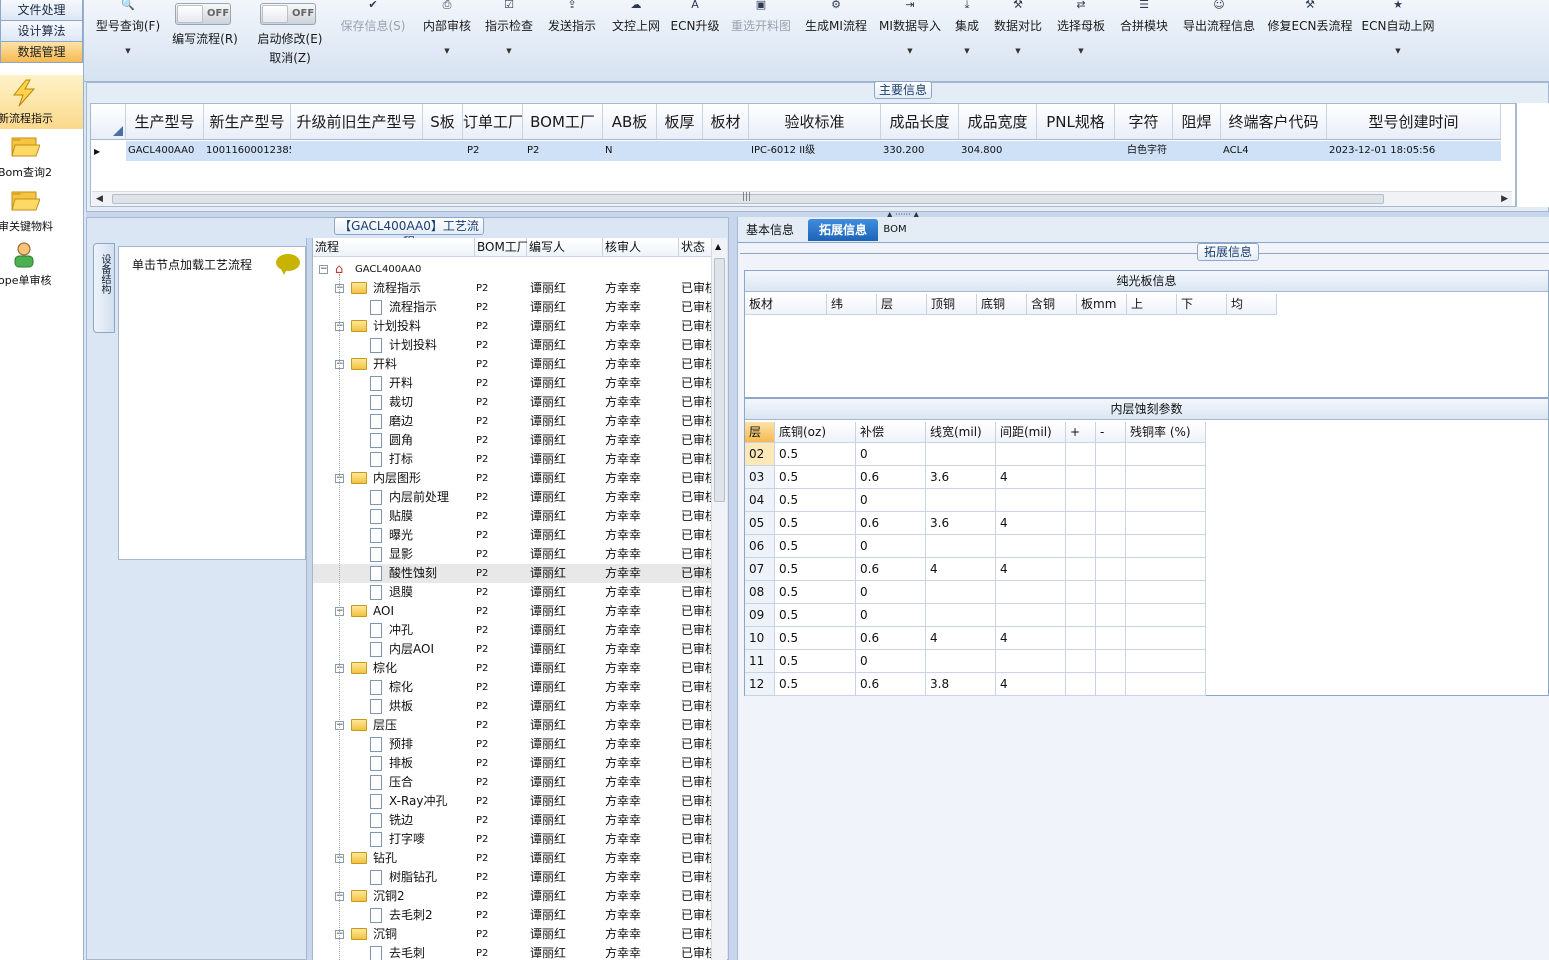  What do you see at coordinates (513, 896) in the screenshot?
I see `tree-row: −沉铜2P2谭丽红方幸幸已审核` at bounding box center [513, 896].